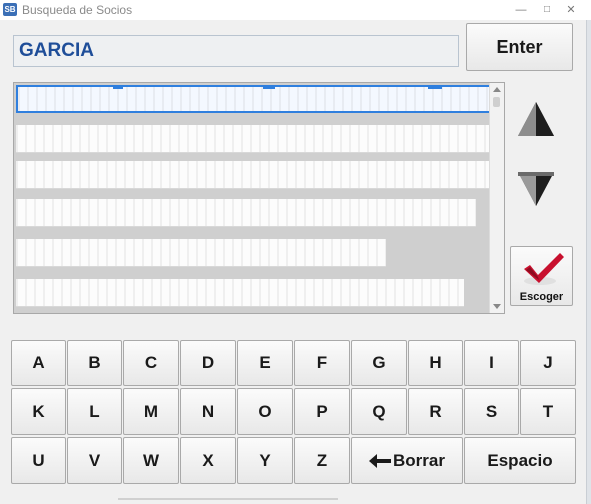  What do you see at coordinates (547, 10) in the screenshot?
I see `maximize-icon: □` at bounding box center [547, 10].